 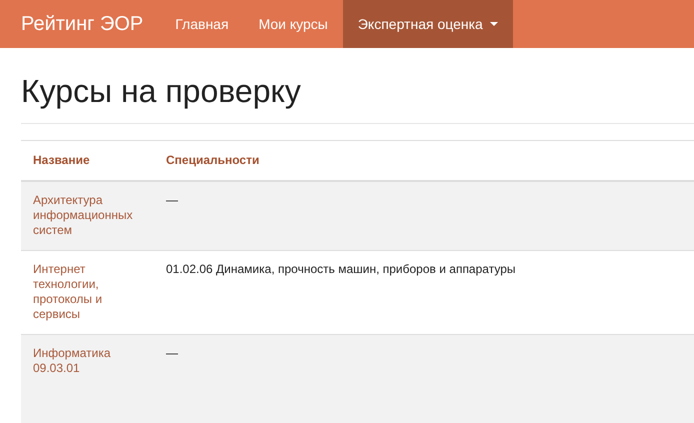 I want to click on table-cell: —, so click(x=424, y=215).